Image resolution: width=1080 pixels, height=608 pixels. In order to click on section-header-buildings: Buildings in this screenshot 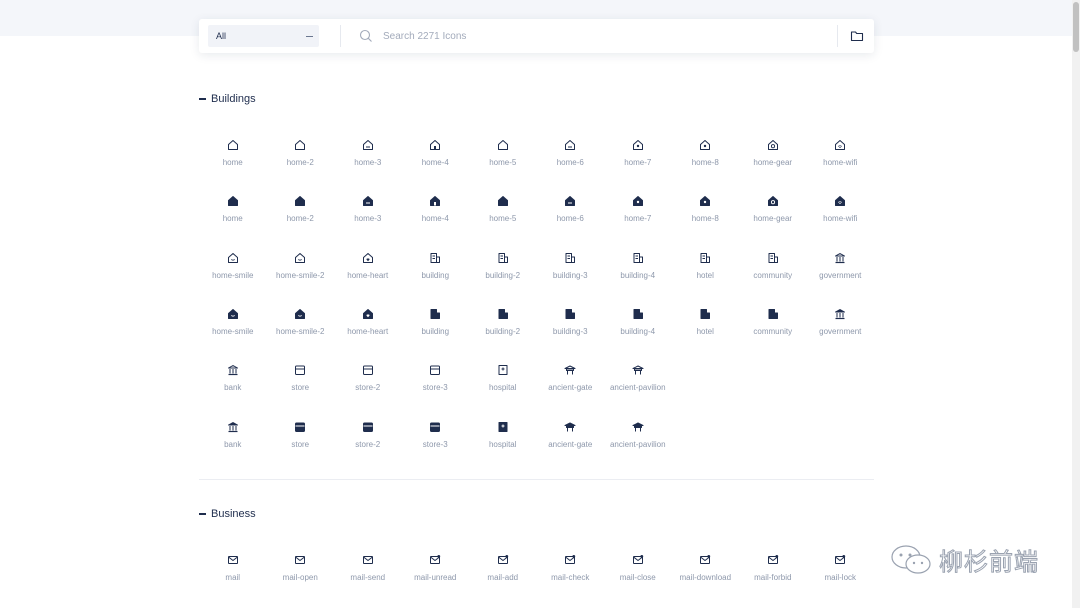, I will do `click(227, 99)`.